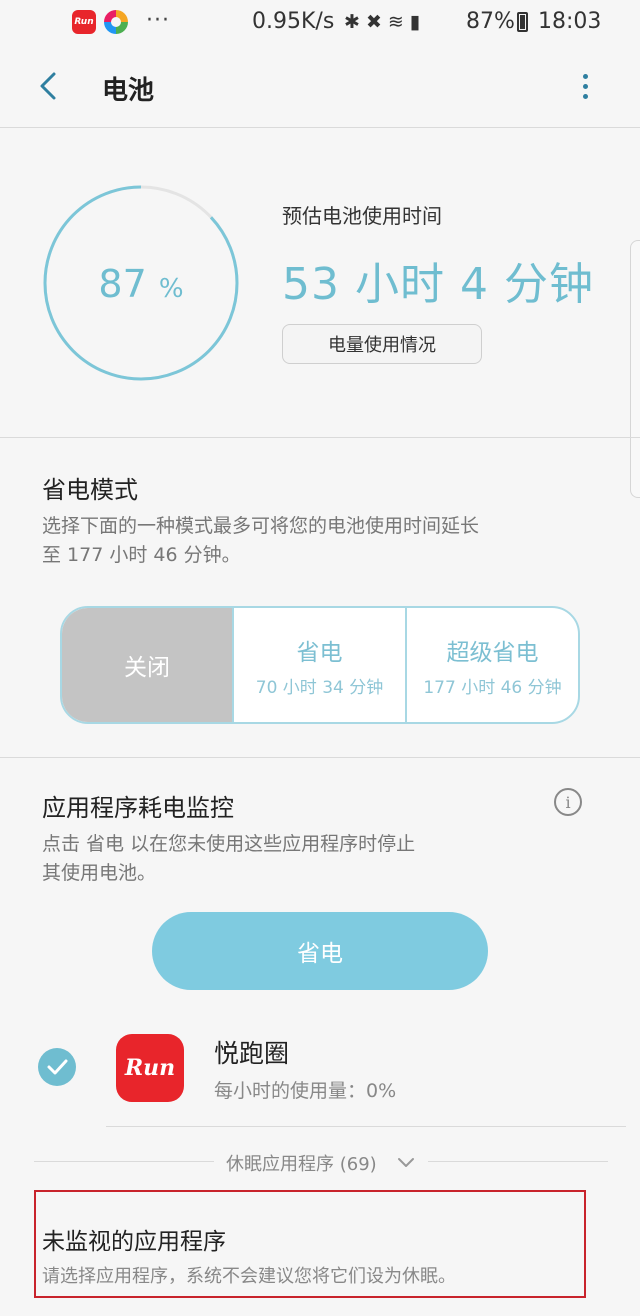 This screenshot has height=1316, width=640. Describe the element at coordinates (90, 490) in the screenshot. I see `power-mode-title: 省电模式` at that location.